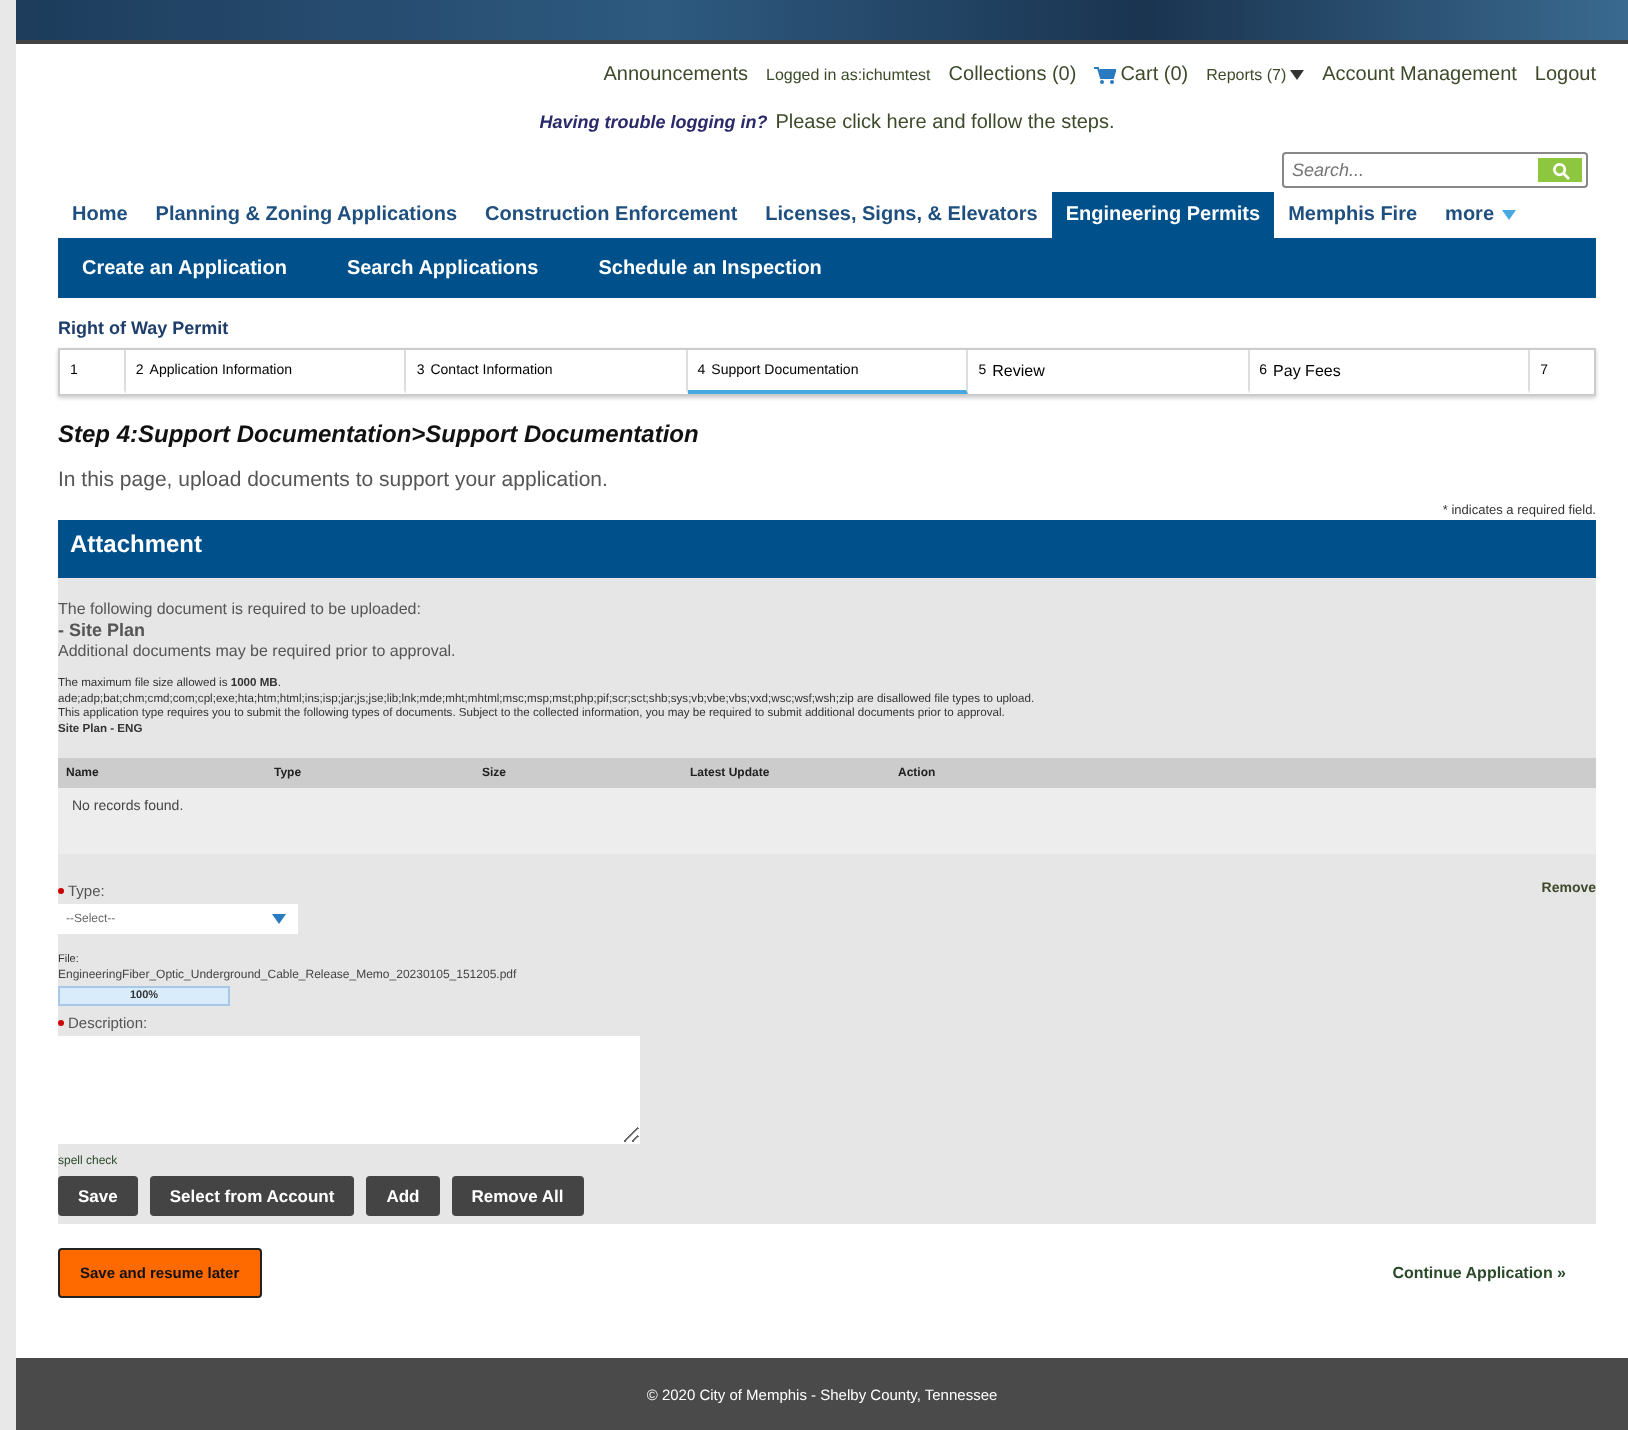 The image size is (1628, 1430). What do you see at coordinates (710, 268) in the screenshot?
I see `sub-nav-link: Schedule an Inspection` at bounding box center [710, 268].